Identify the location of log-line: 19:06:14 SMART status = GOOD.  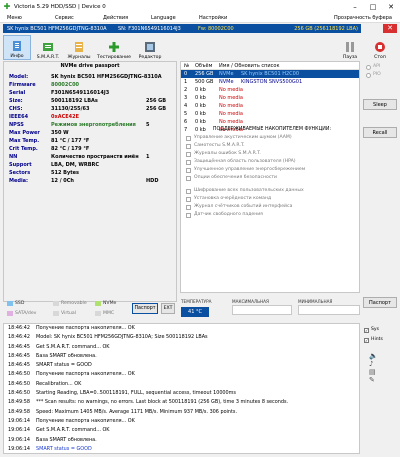
(50, 448).